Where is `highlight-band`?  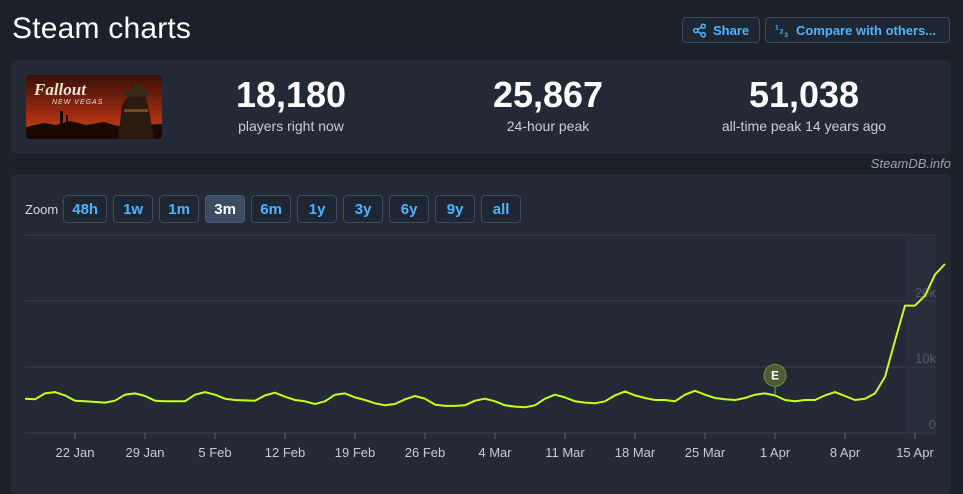
highlight-band is located at coordinates (920, 334).